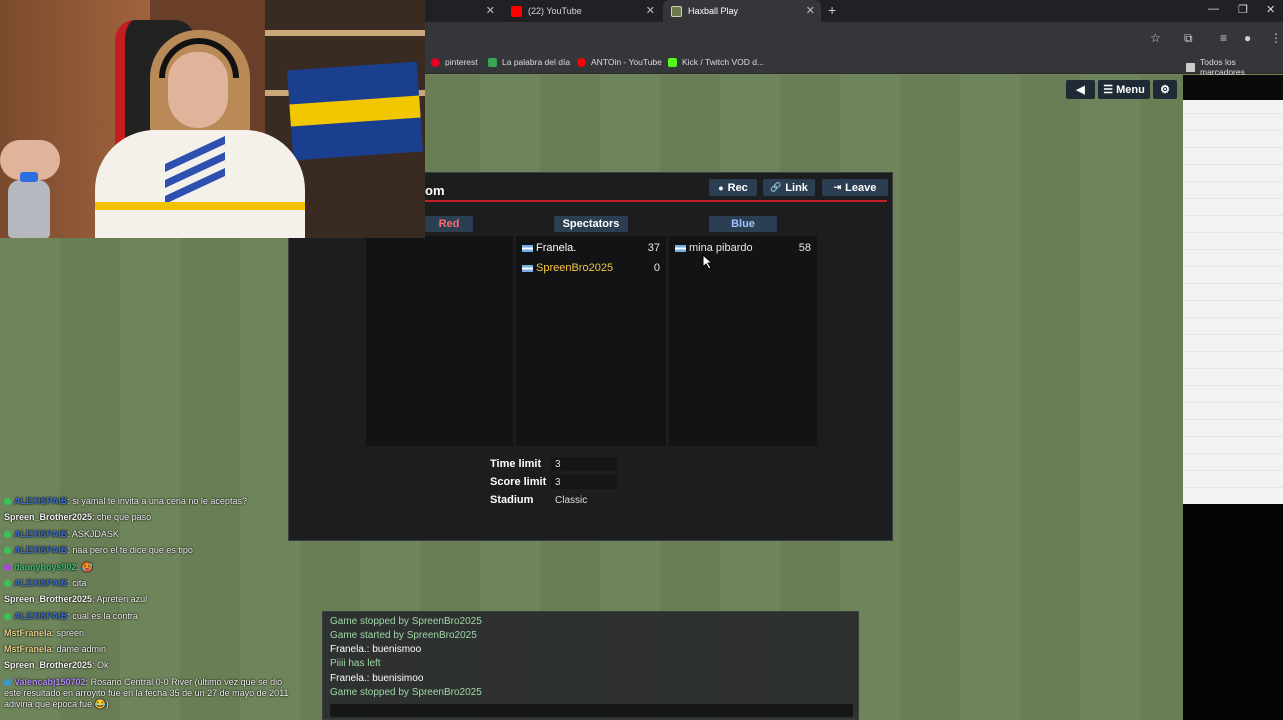 The image size is (1283, 720). I want to click on rec-button: ● Rec, so click(733, 187).